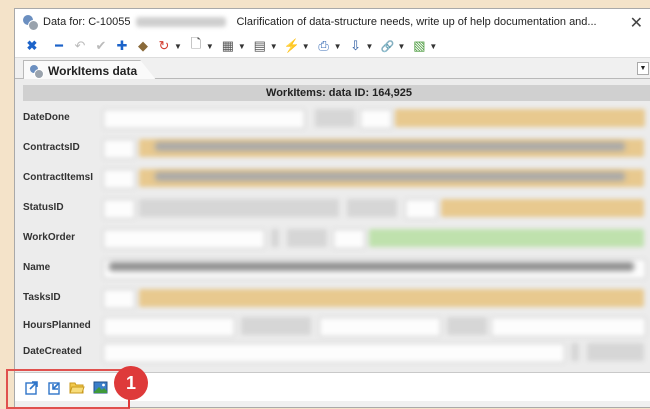 The width and height of the screenshot is (650, 409). I want to click on download-dropdown-icon: ▼, so click(370, 46).